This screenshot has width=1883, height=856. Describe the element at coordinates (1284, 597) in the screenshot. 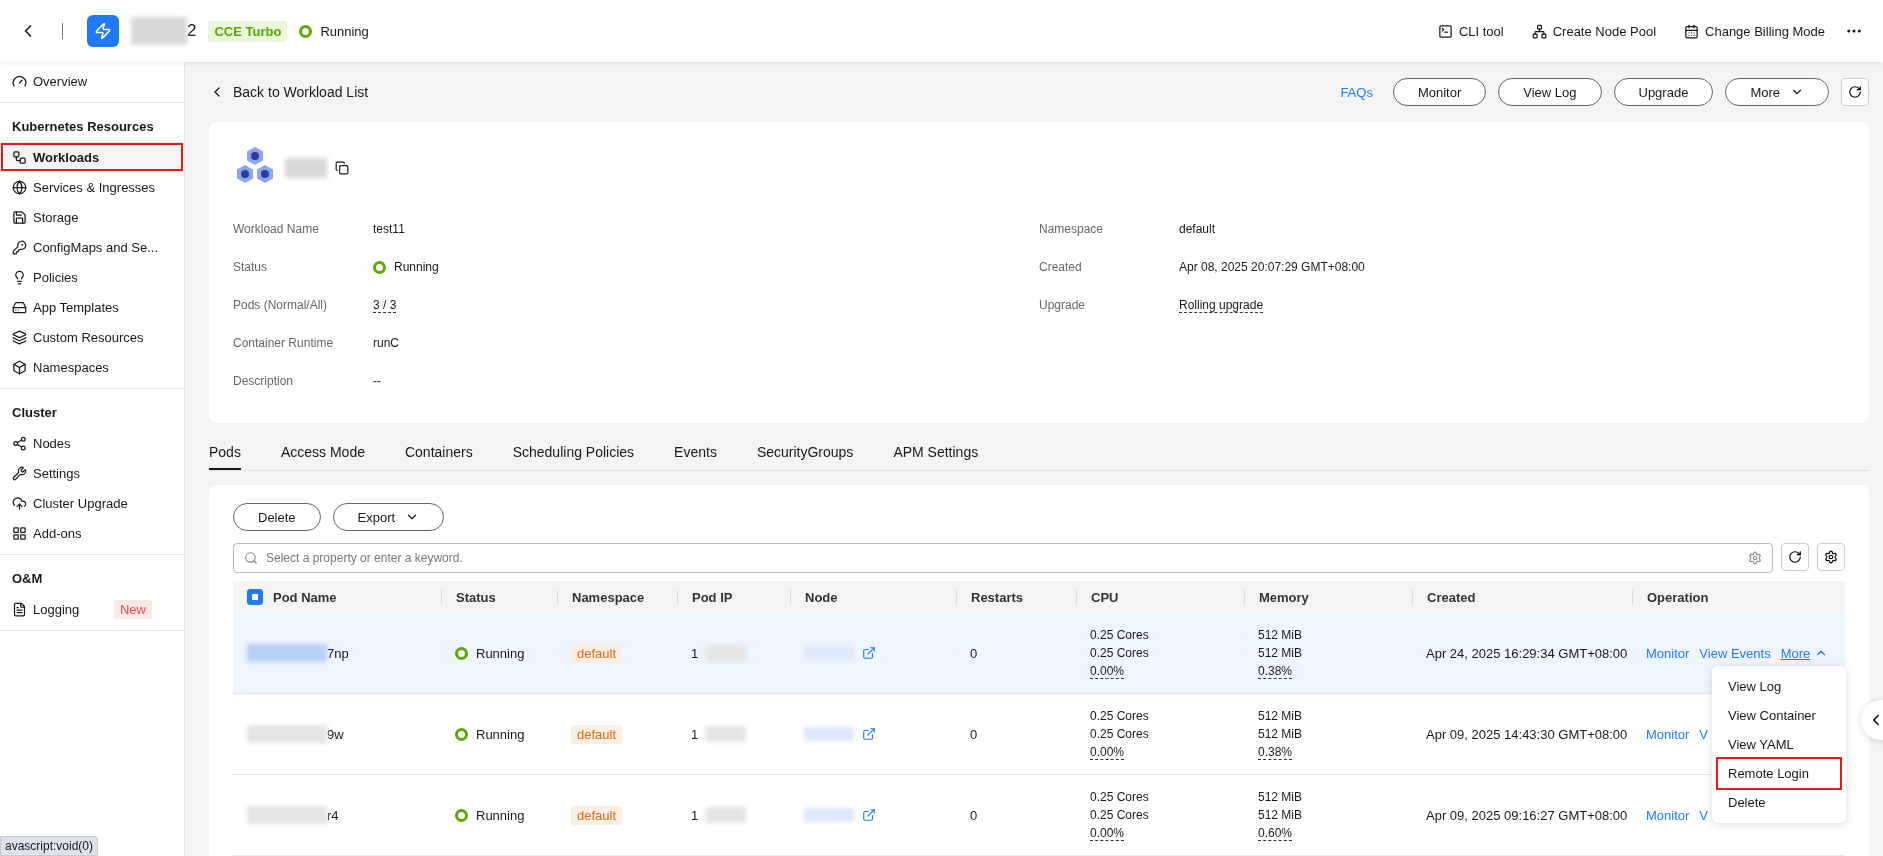

I see `column-header: Memory` at that location.